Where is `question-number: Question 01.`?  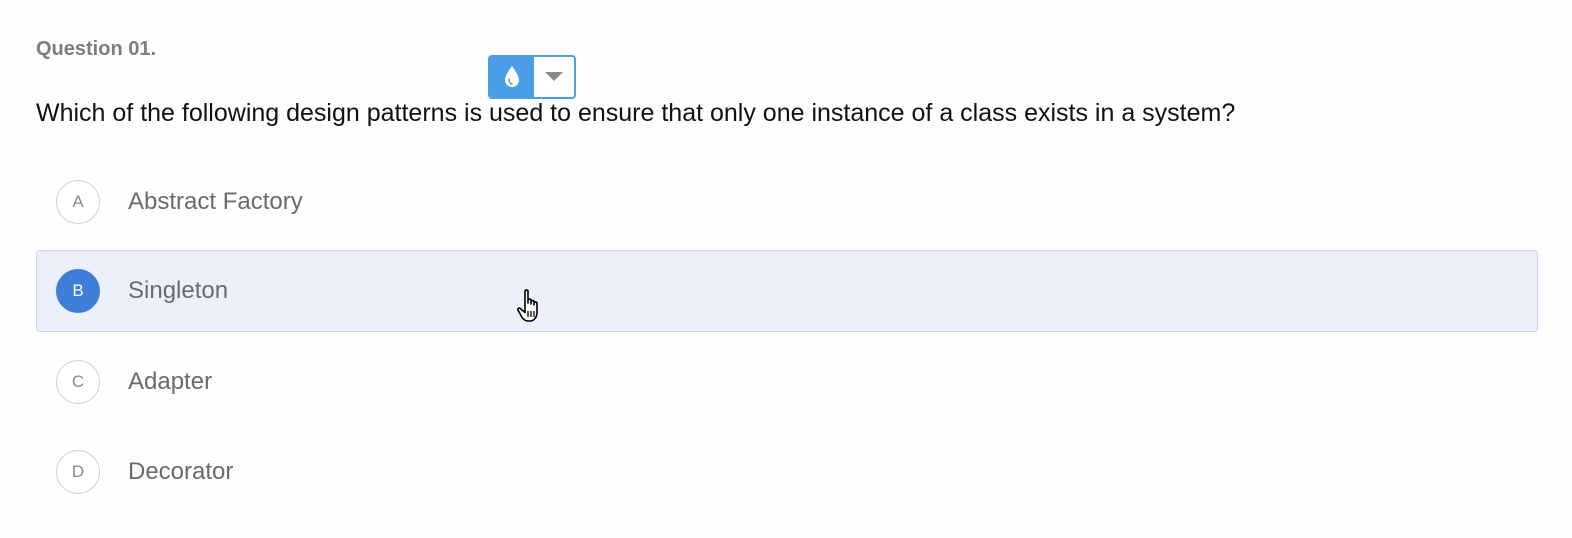
question-number: Question 01. is located at coordinates (96, 49).